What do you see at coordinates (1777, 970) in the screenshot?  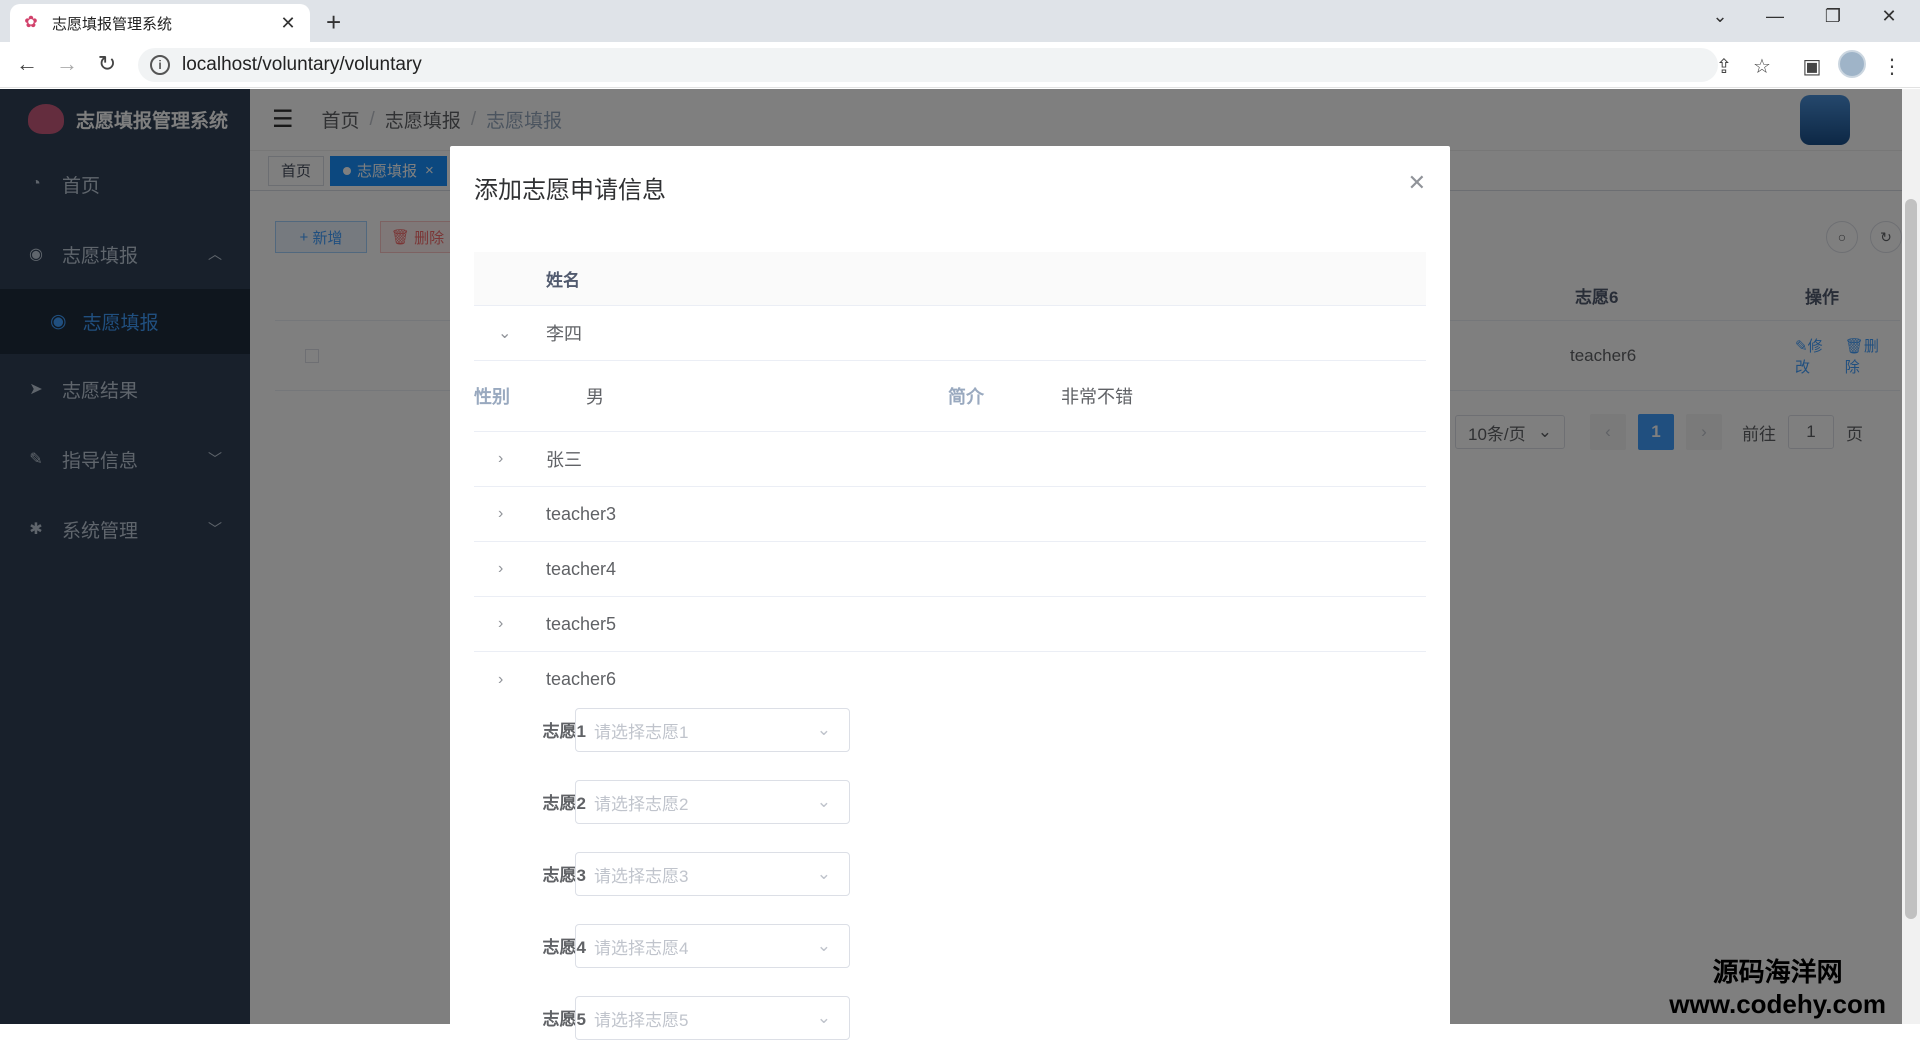 I see `watermark-line1: 源码海洋网` at bounding box center [1777, 970].